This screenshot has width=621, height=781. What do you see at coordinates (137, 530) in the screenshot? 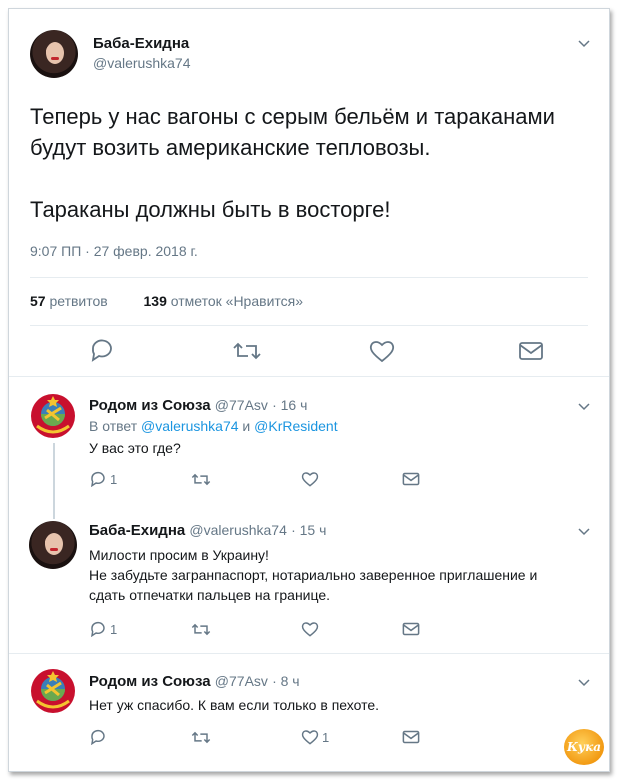
I see `reply-author-name: Баба-Ехидна` at bounding box center [137, 530].